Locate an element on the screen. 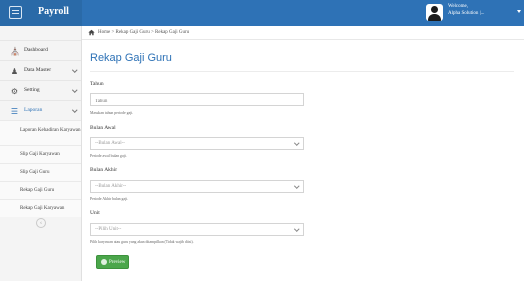 The image size is (524, 281). unit-value: --Pilih Unit-- is located at coordinates (108, 229).